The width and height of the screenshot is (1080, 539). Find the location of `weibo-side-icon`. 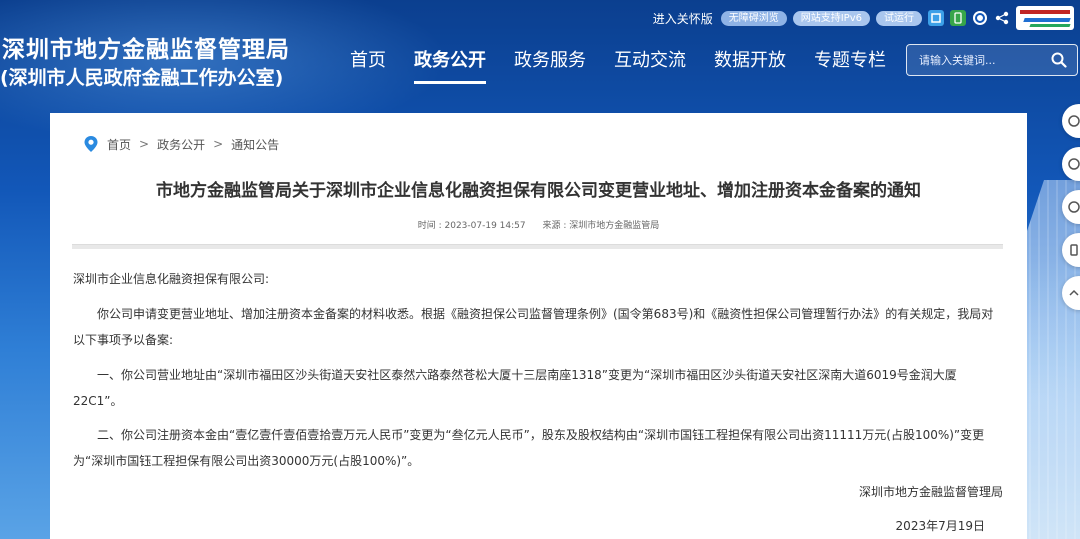

weibo-side-icon is located at coordinates (1074, 207).